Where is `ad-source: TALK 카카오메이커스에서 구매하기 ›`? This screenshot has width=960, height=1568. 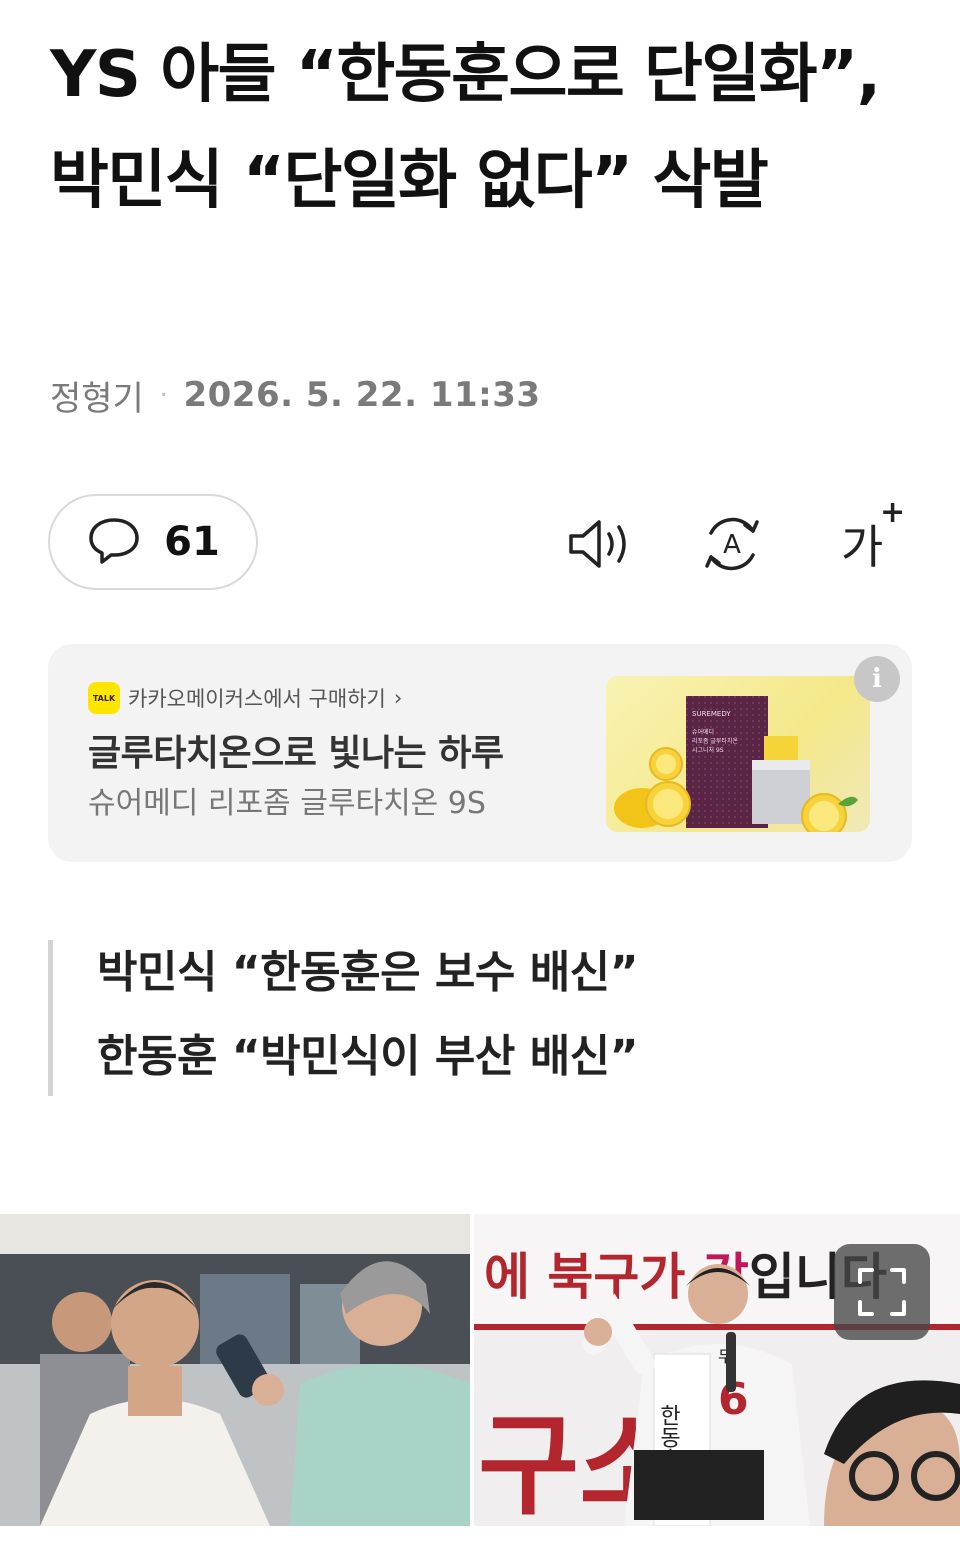
ad-source: TALK 카카오메이커스에서 구매하기 › is located at coordinates (245, 698).